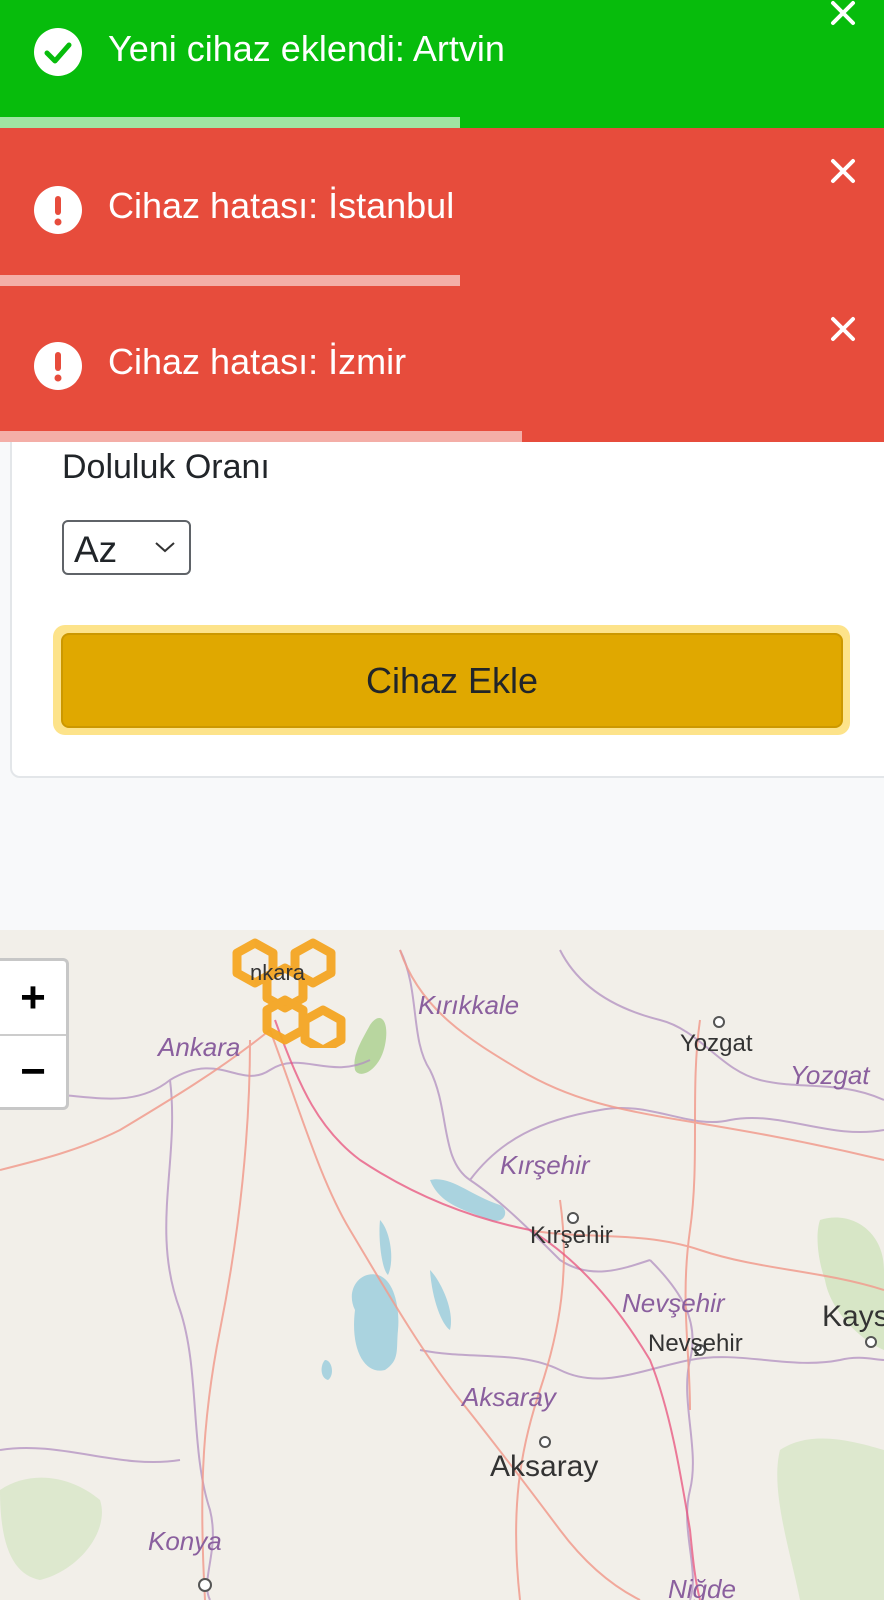 This screenshot has width=884, height=1600. Describe the element at coordinates (716, 1043) in the screenshot. I see `map-label-yozgat-city: Yozgat` at that location.